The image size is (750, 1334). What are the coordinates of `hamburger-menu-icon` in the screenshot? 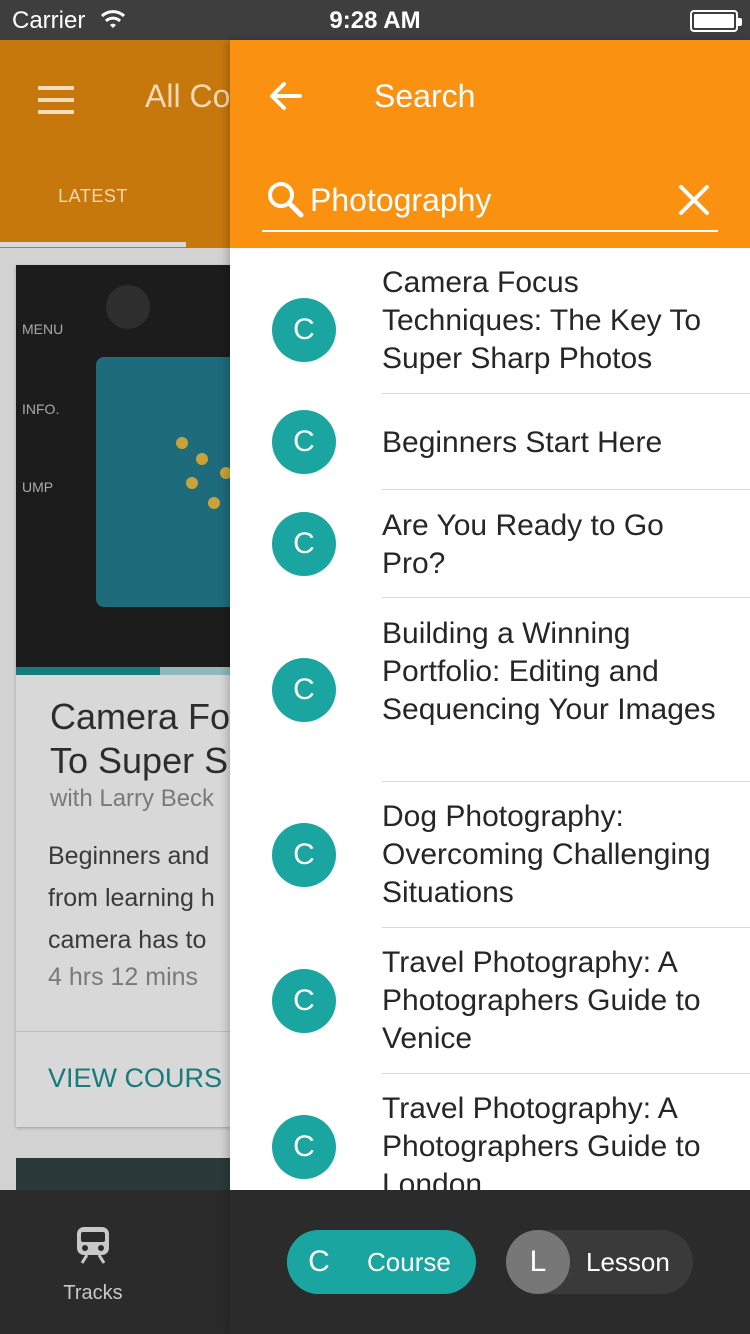 It's located at (56, 100).